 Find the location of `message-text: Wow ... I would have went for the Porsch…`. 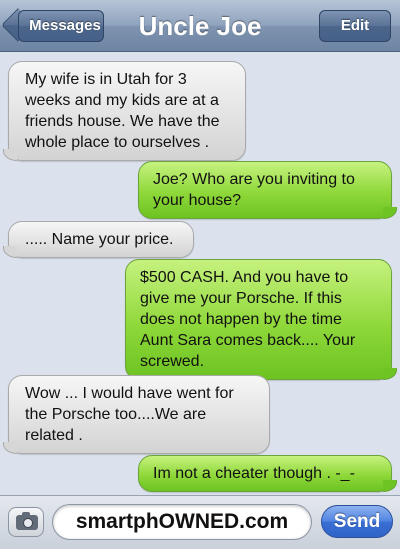

message-text: Wow ... I would have went for the Porsch… is located at coordinates (129, 414).